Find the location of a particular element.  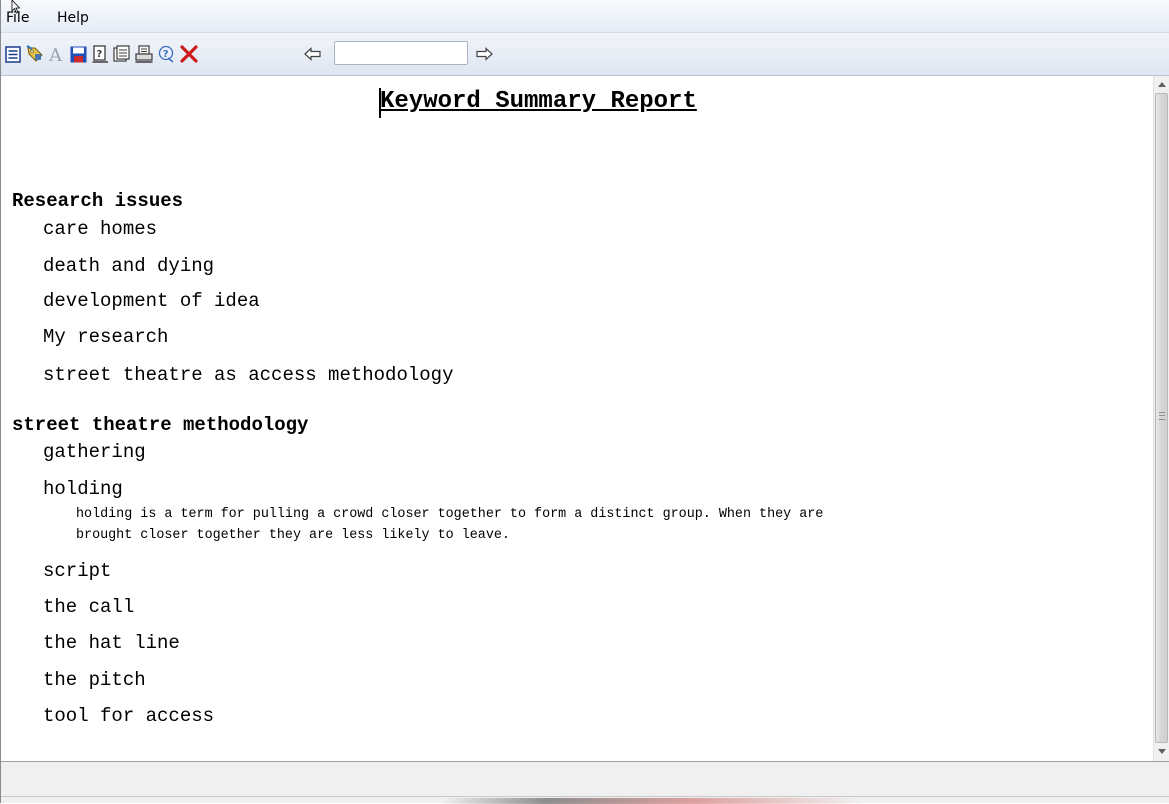

menu-help: Help is located at coordinates (73, 18).